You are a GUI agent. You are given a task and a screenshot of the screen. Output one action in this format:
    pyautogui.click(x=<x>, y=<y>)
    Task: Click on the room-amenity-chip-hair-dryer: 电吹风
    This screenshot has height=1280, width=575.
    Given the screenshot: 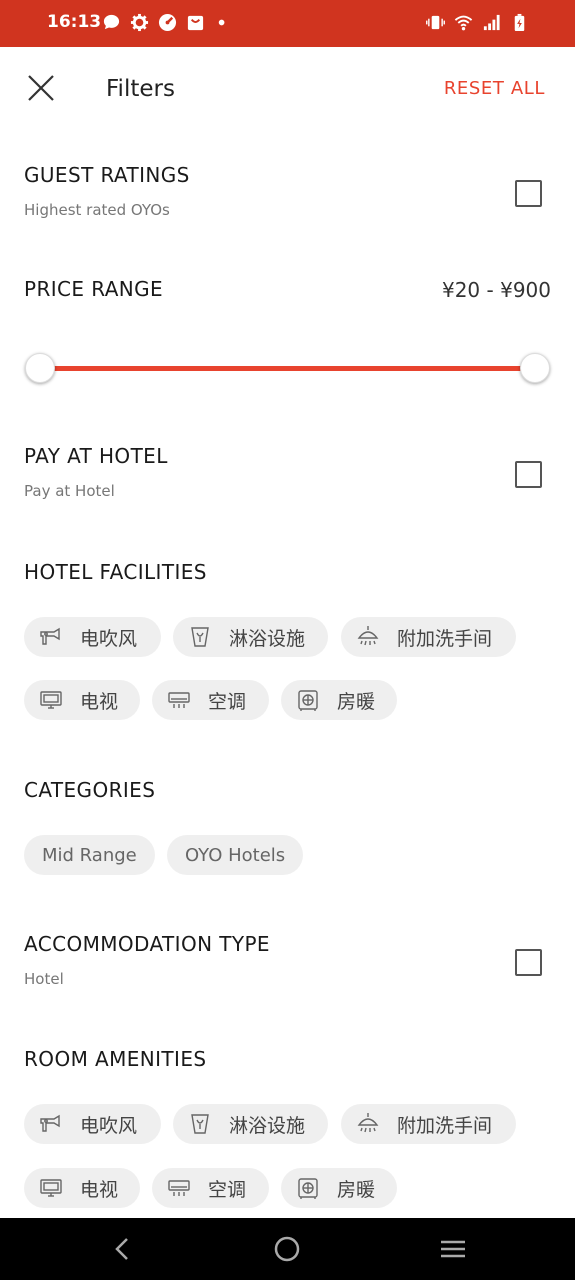 What is the action you would take?
    pyautogui.click(x=92, y=1124)
    